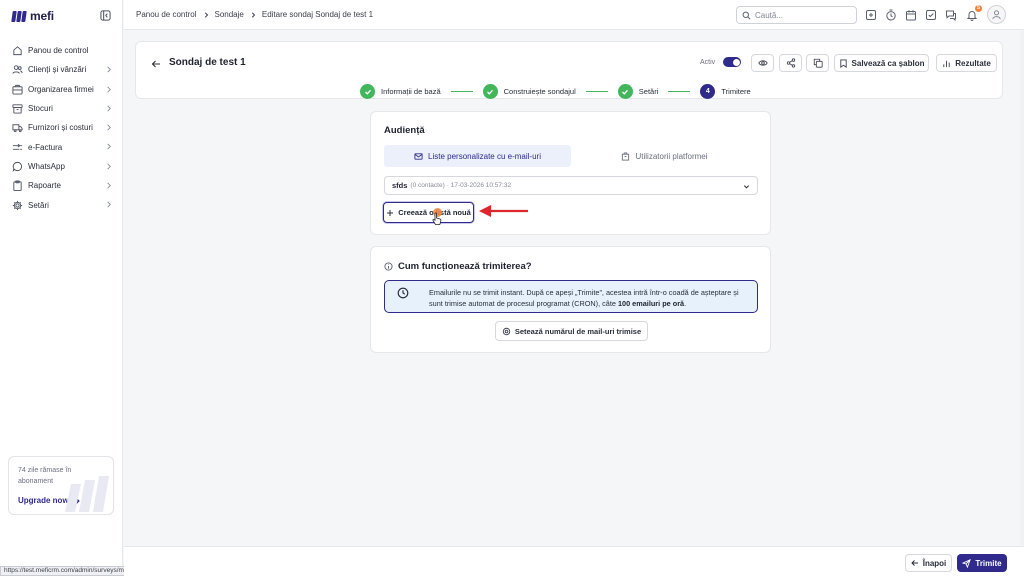 The image size is (1024, 576). I want to click on step-label: Setări, so click(648, 91).